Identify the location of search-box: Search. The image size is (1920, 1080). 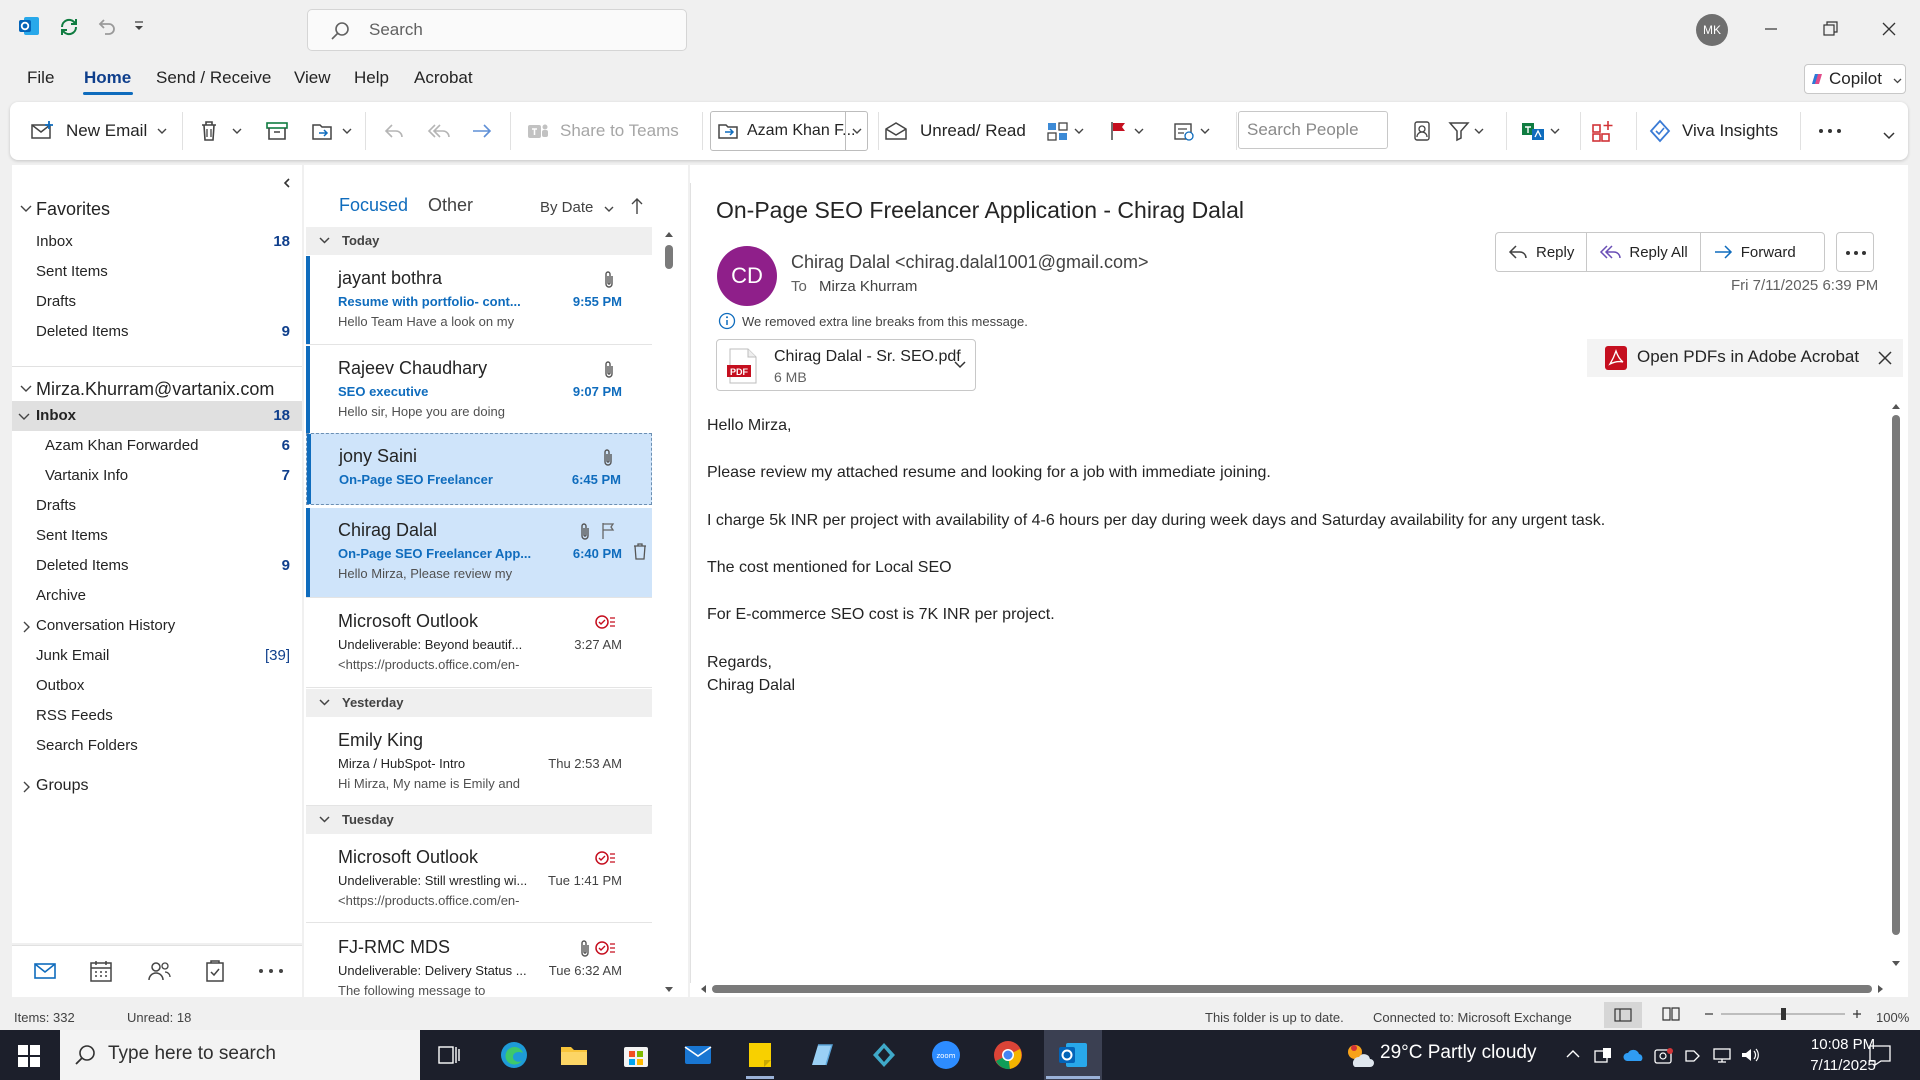
(497, 30).